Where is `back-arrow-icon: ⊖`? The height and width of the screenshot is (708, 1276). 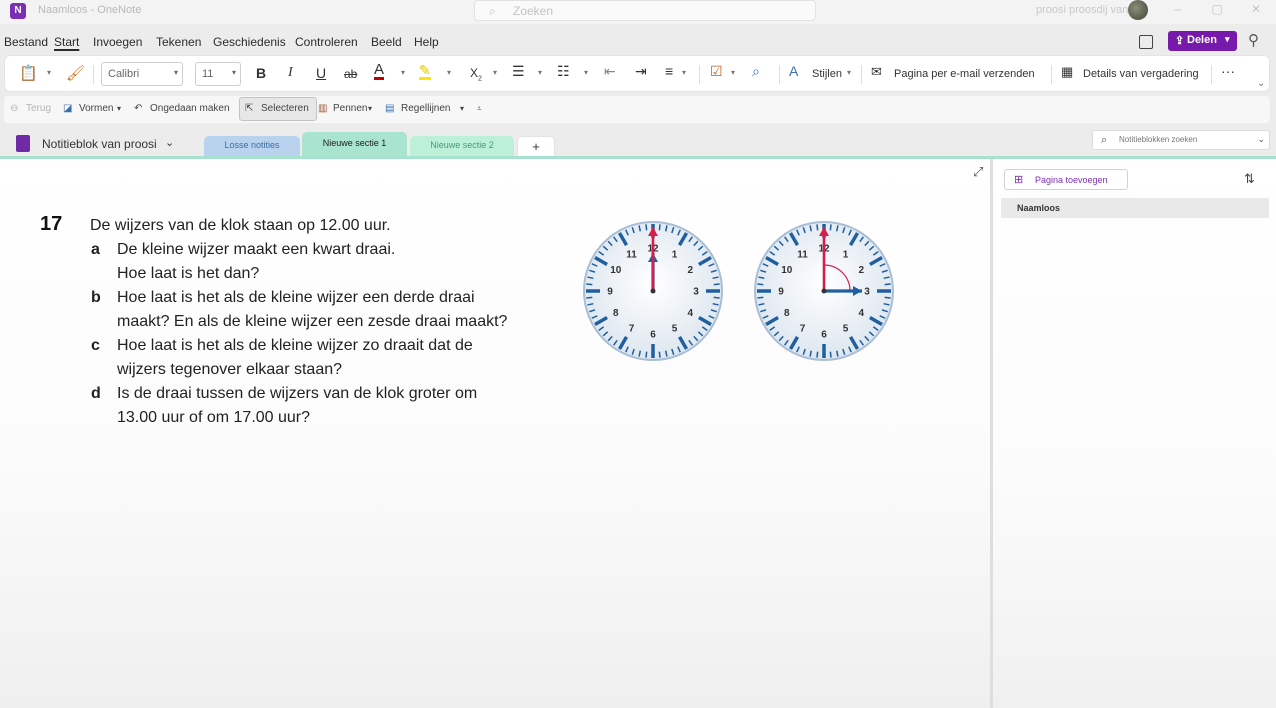
back-arrow-icon: ⊖ is located at coordinates (14, 108).